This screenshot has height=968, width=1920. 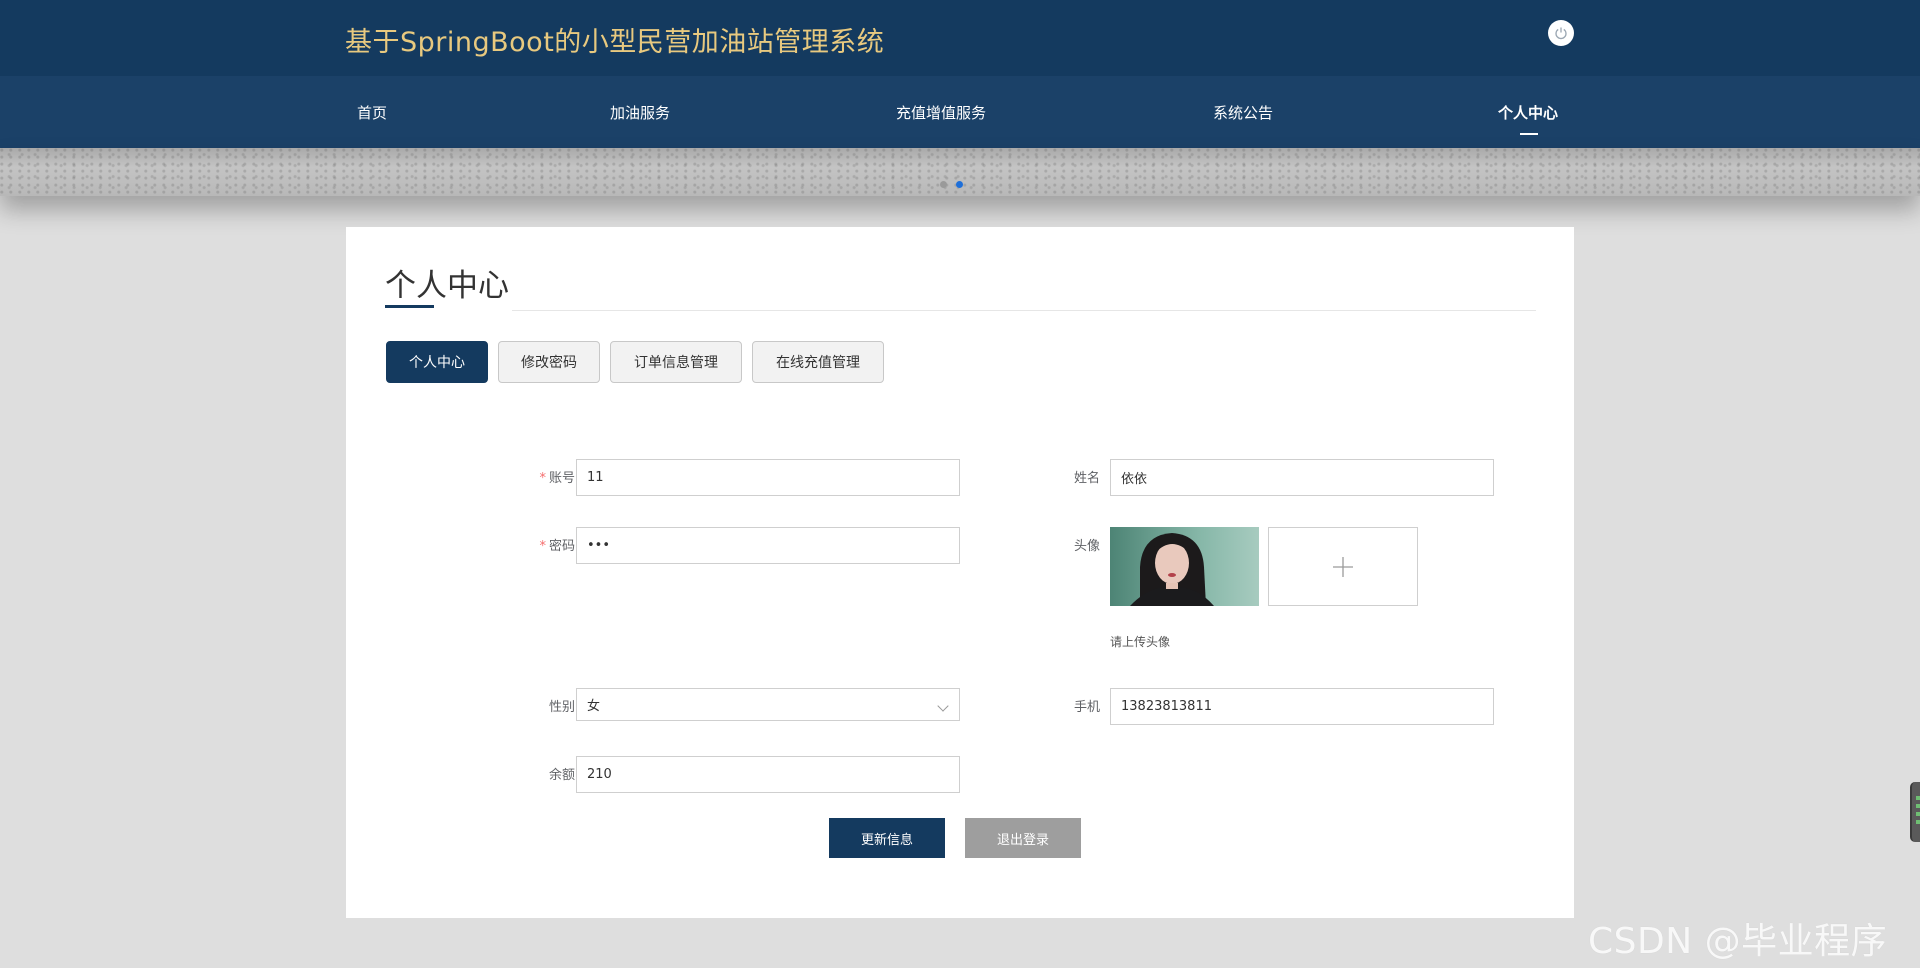 What do you see at coordinates (557, 478) in the screenshot?
I see `account-label: * 账号` at bounding box center [557, 478].